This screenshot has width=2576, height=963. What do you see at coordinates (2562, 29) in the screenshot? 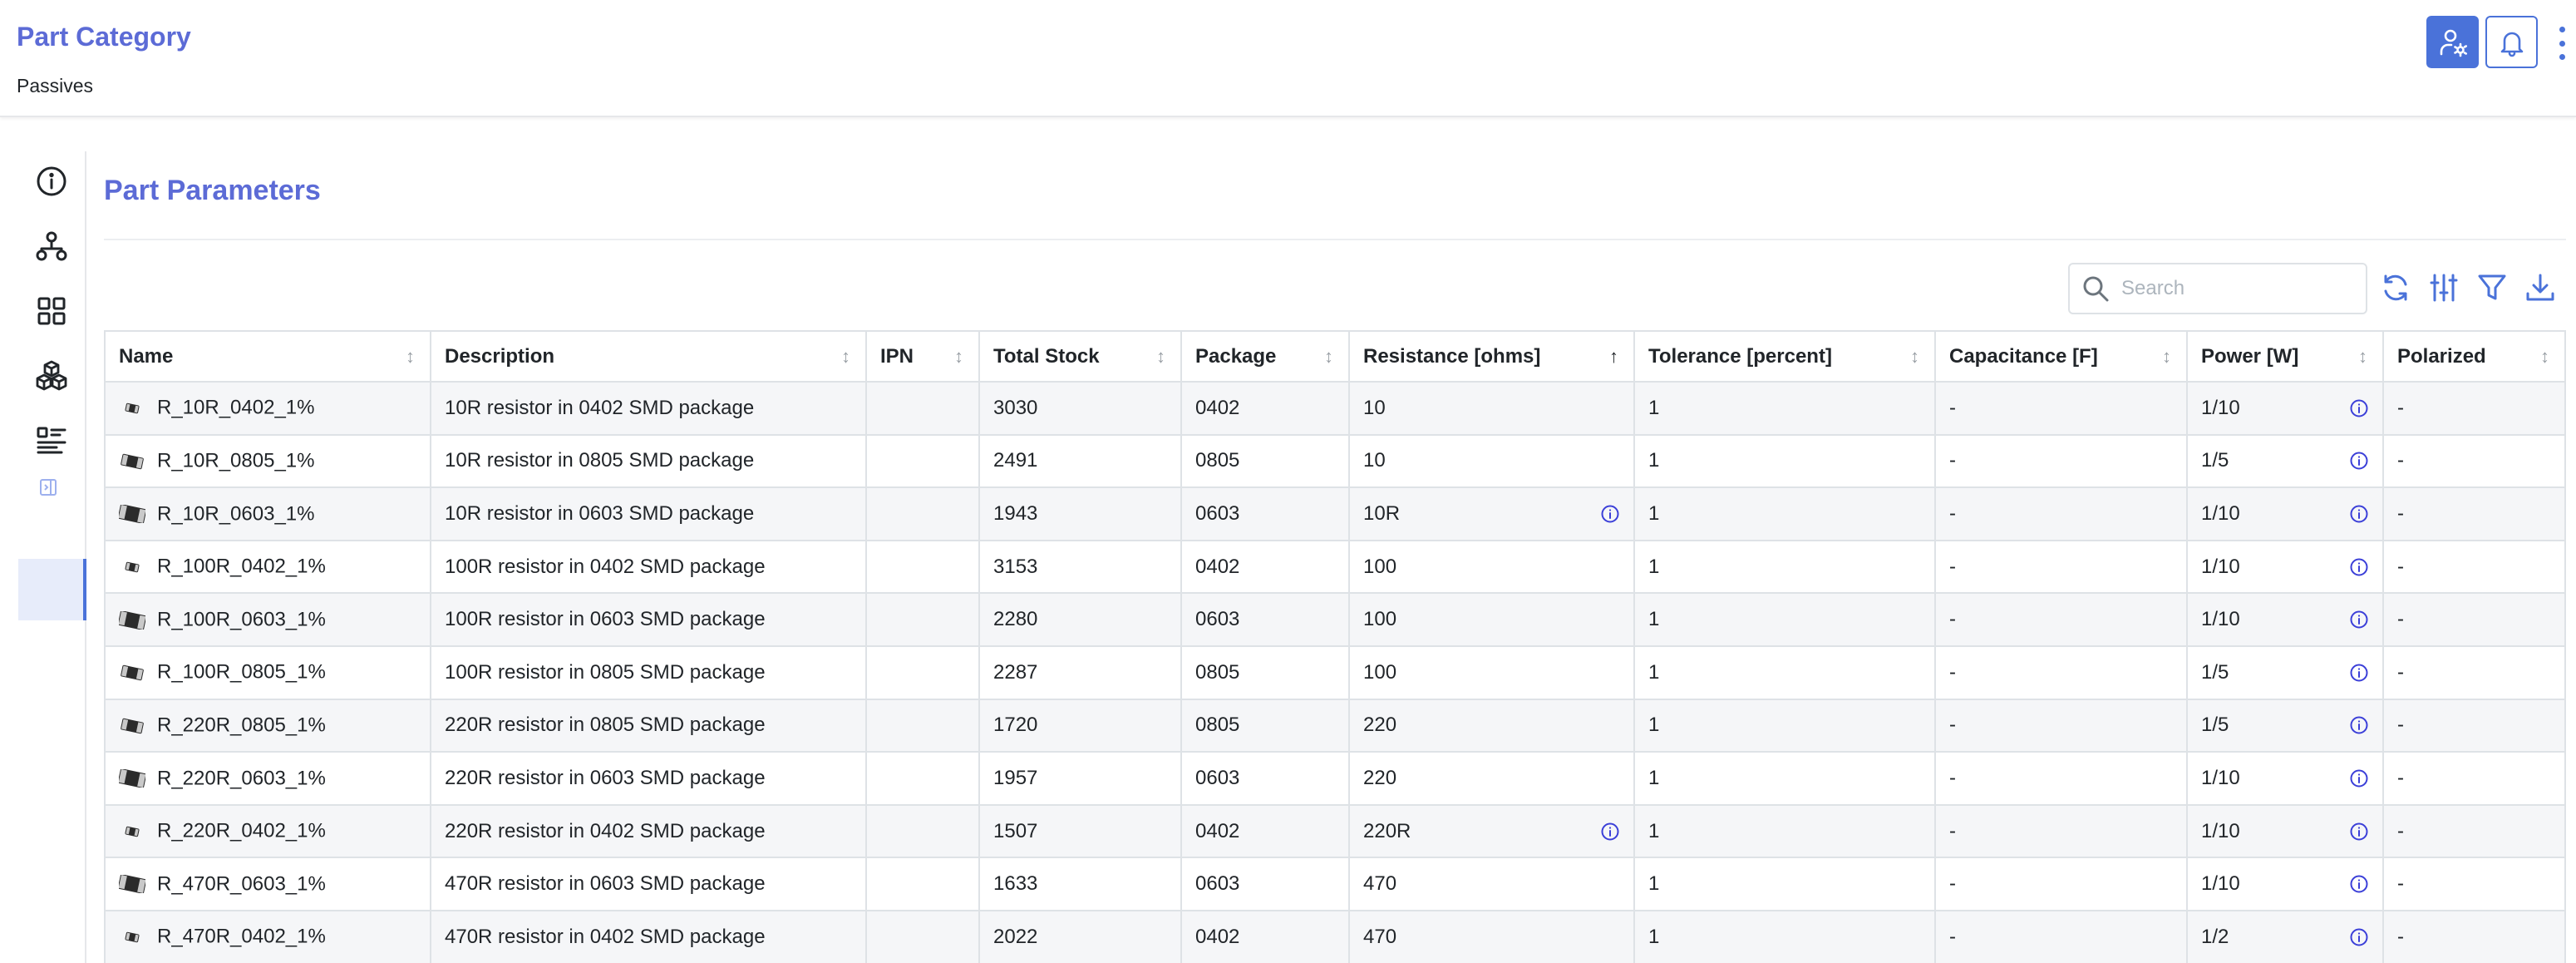
I see `dot-icon` at bounding box center [2562, 29].